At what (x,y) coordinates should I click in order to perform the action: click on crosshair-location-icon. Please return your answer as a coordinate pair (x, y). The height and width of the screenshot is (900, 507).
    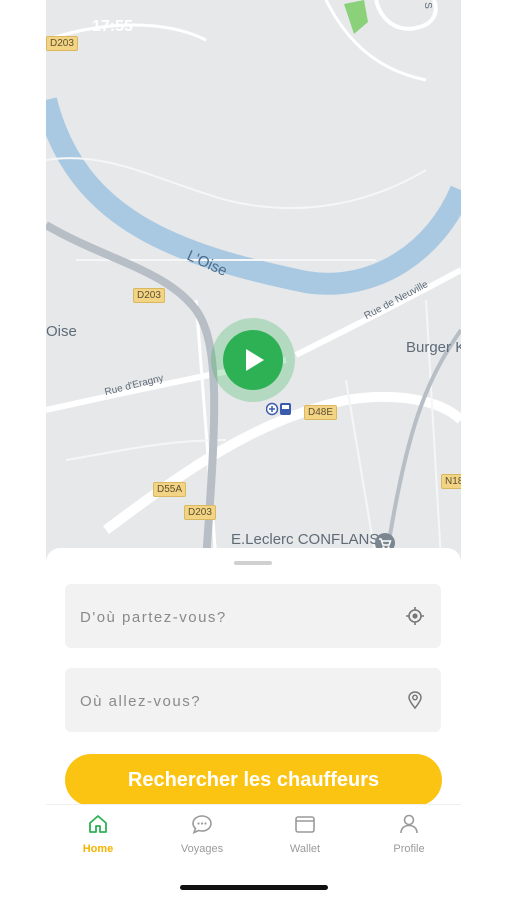
    Looking at the image, I should click on (415, 618).